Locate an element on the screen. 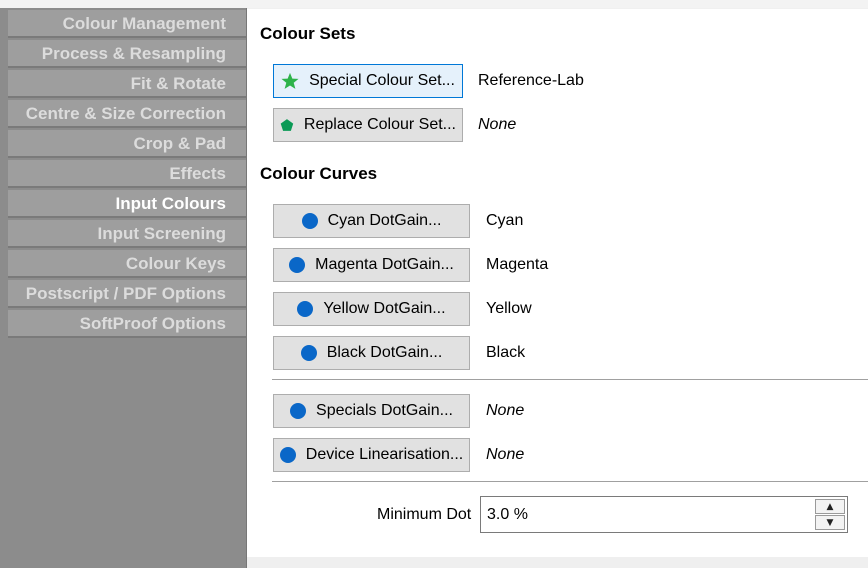 Image resolution: width=868 pixels, height=568 pixels. sidebar-item-effects: Effects is located at coordinates (127, 174).